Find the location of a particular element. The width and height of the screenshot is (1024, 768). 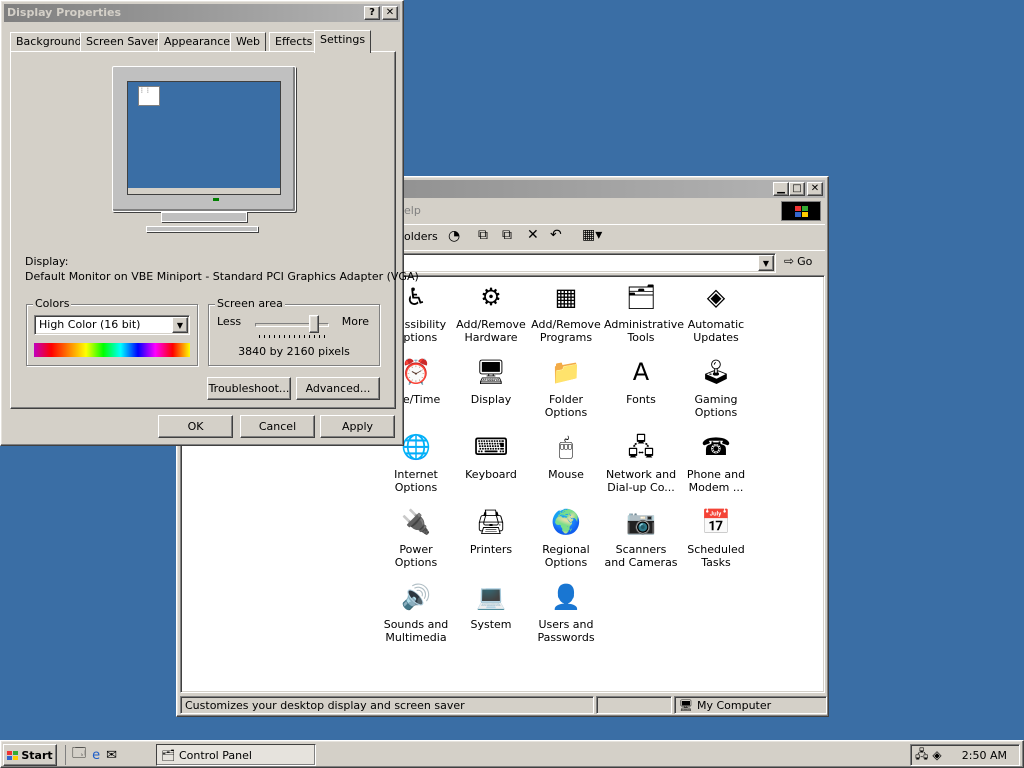

dialog-title: Display Properties is located at coordinates (64, 12).